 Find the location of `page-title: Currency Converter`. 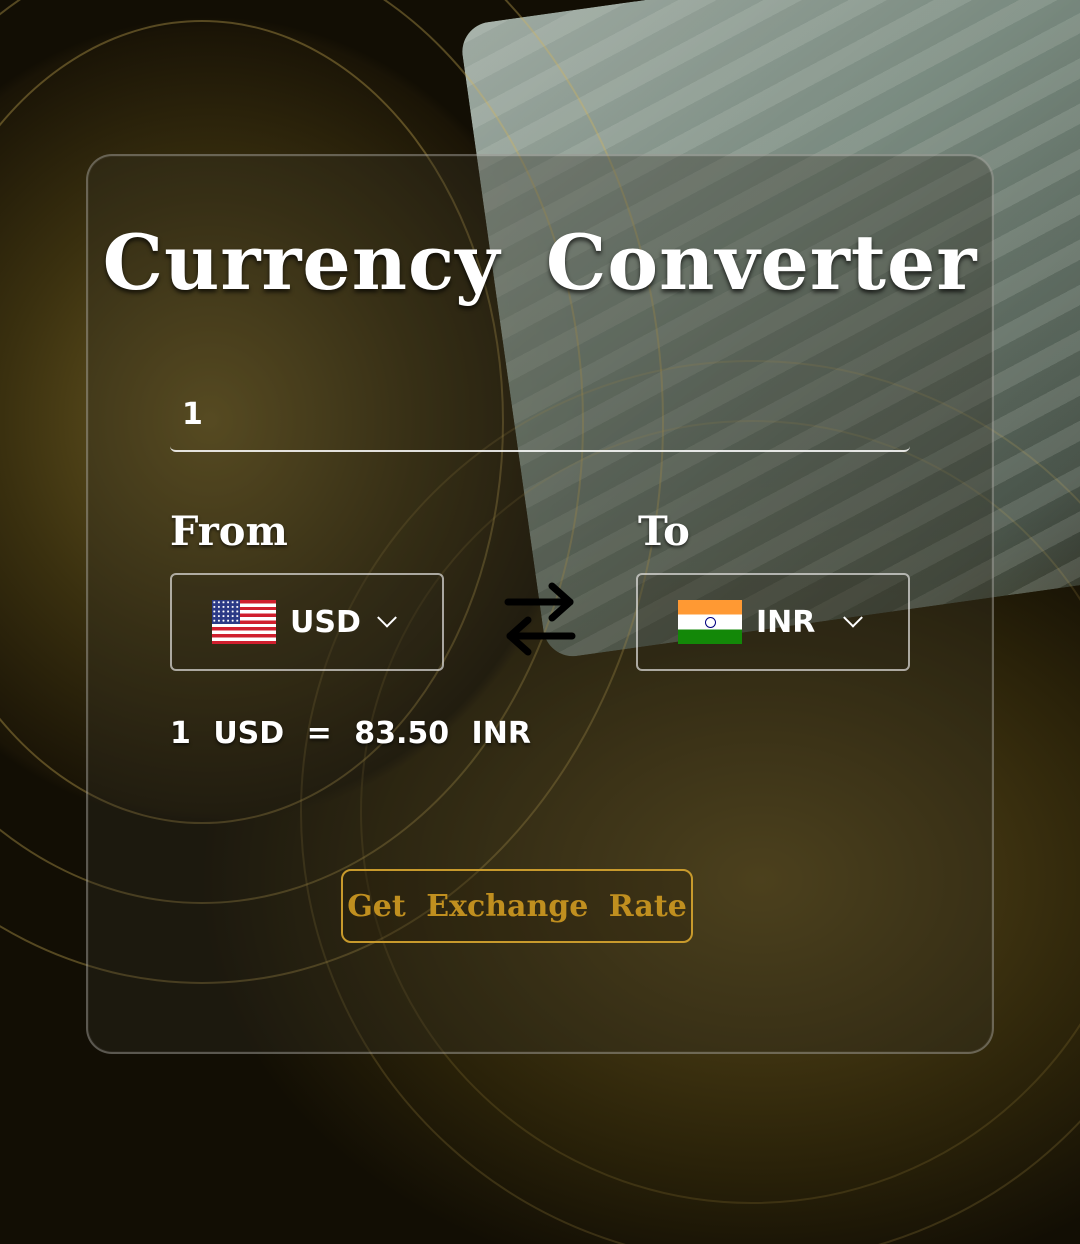

page-title: Currency Converter is located at coordinates (540, 262).